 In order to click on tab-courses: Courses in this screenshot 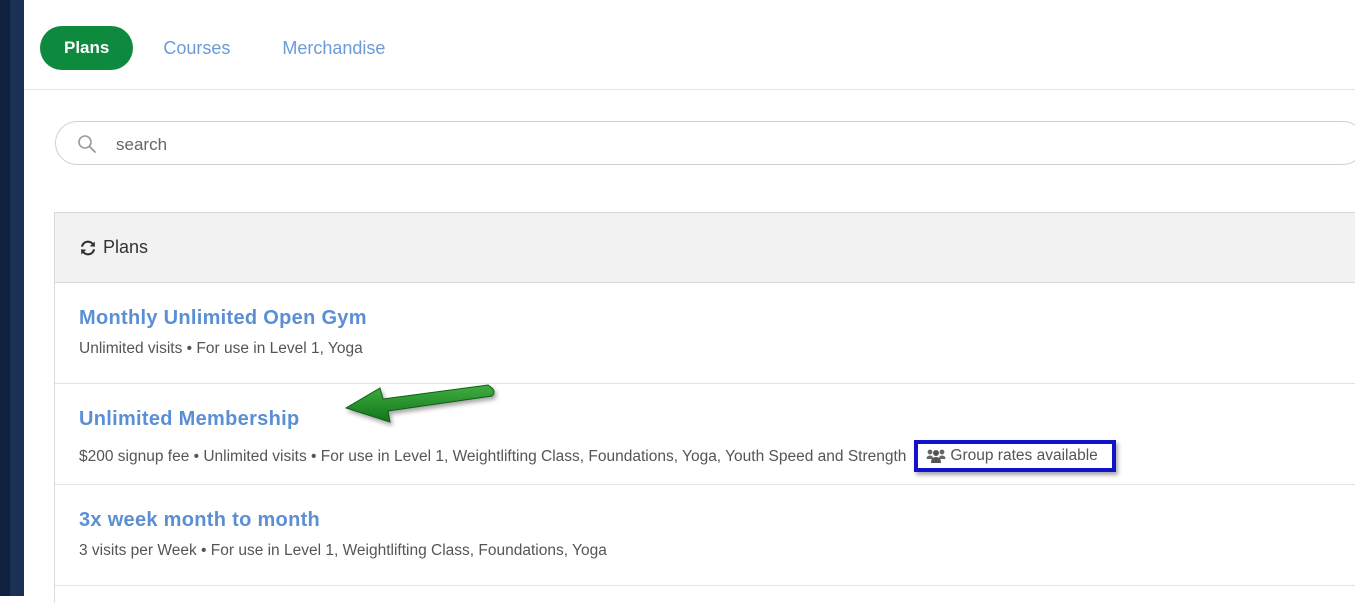, I will do `click(196, 48)`.